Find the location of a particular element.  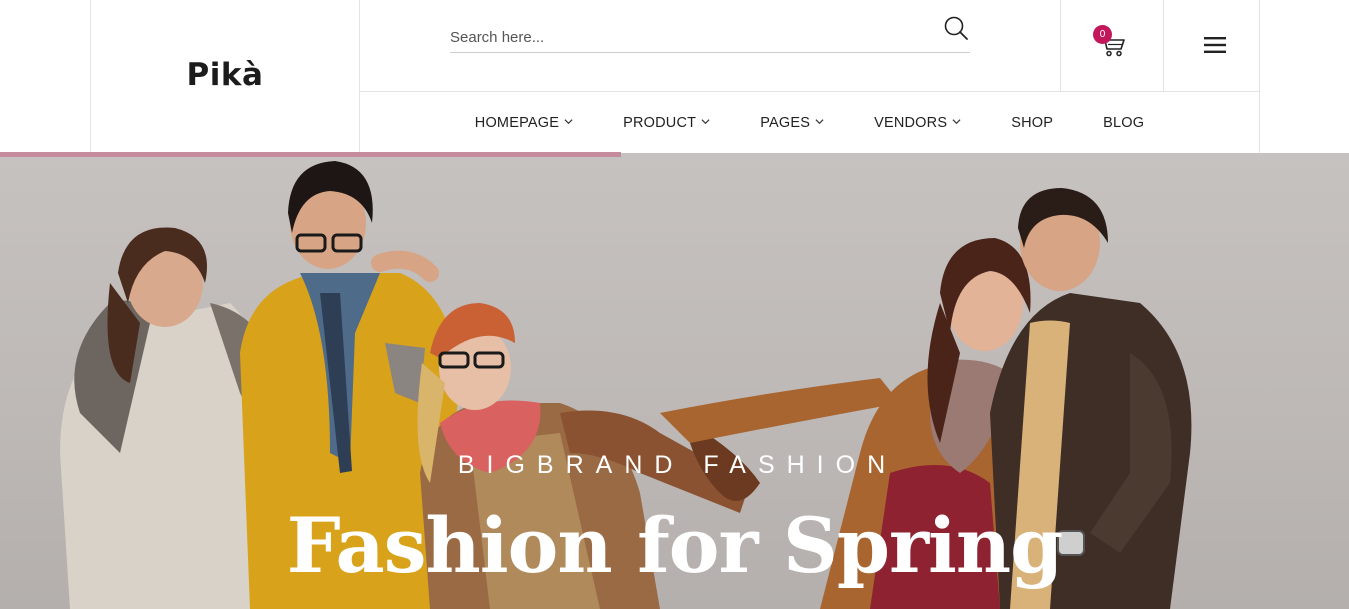

search-bar is located at coordinates (710, 34).